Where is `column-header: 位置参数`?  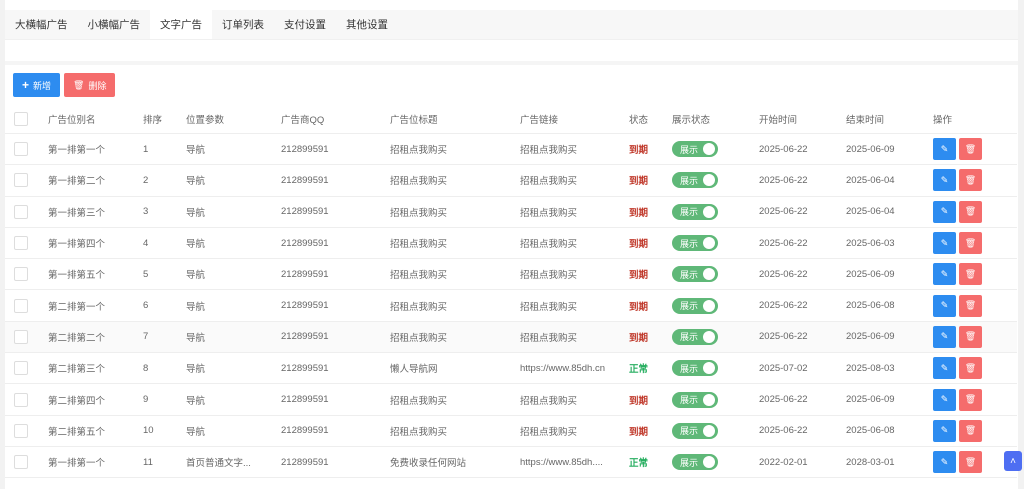 column-header: 位置参数 is located at coordinates (205, 120).